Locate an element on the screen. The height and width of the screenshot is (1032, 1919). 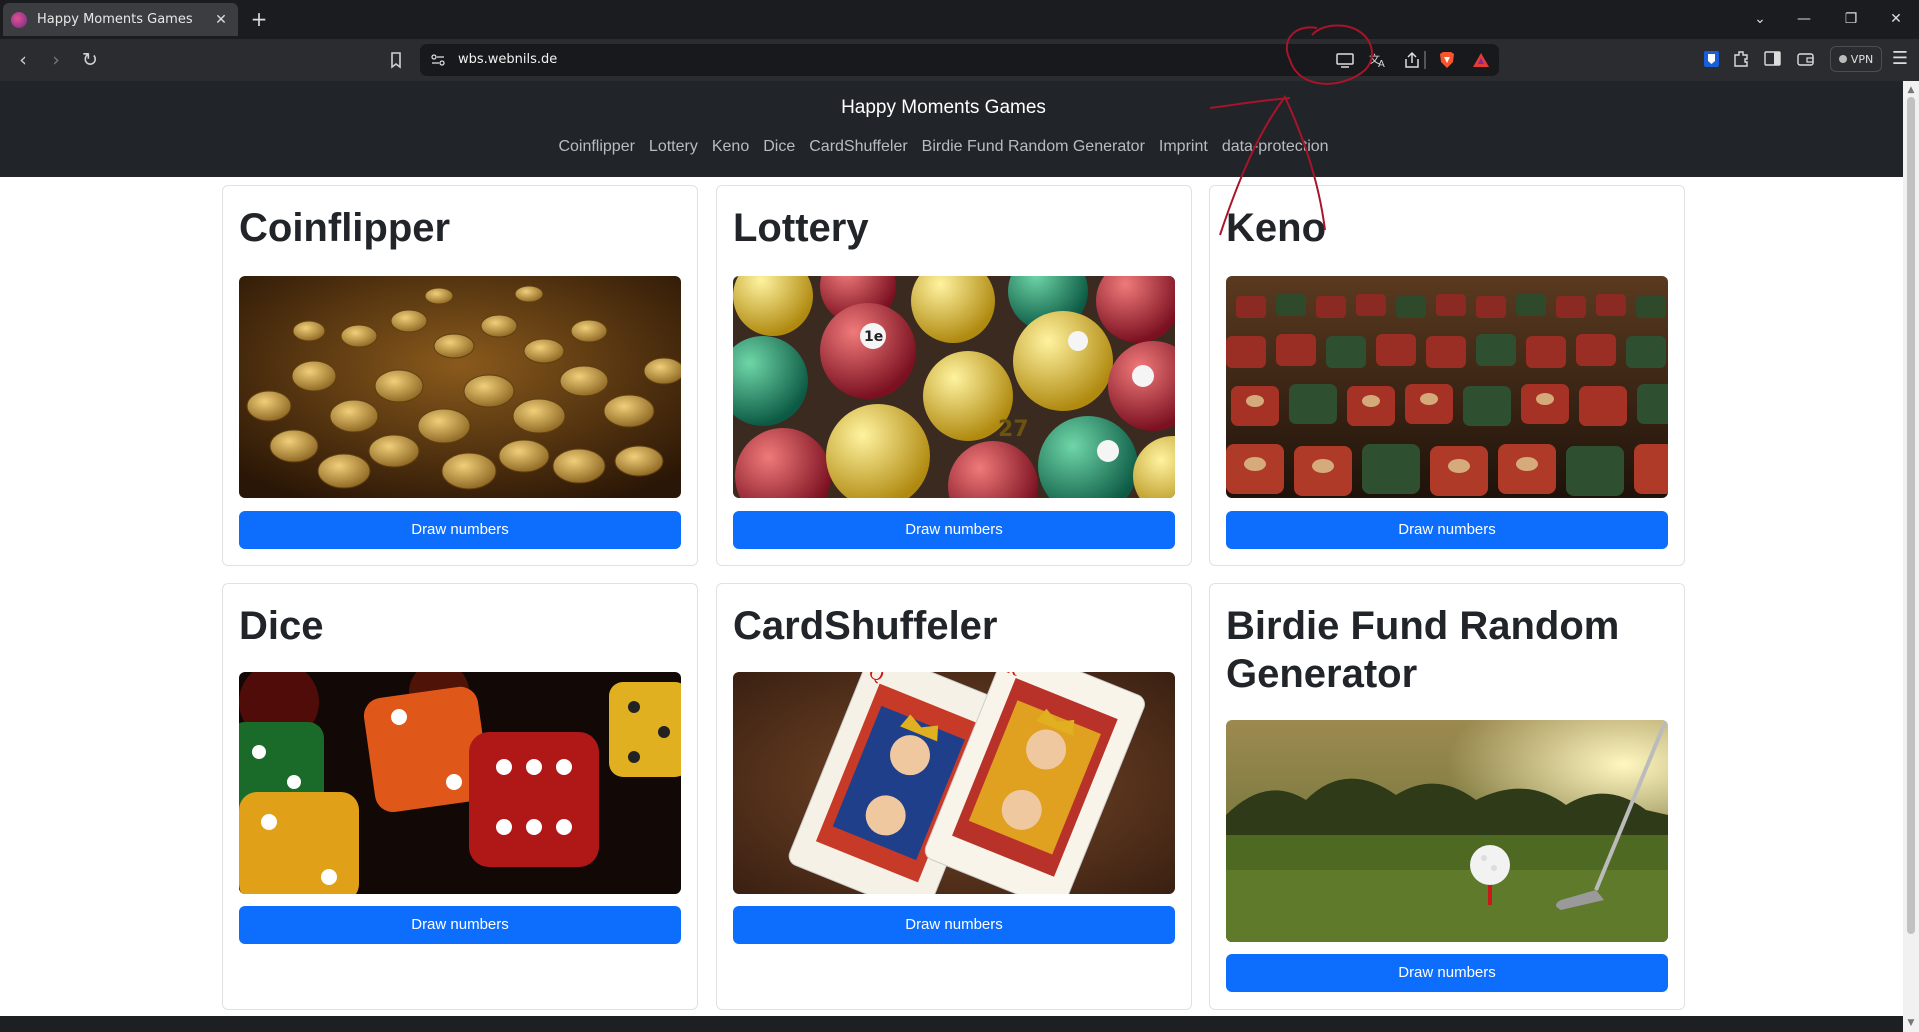
cast-icon is located at coordinates (1345, 60).